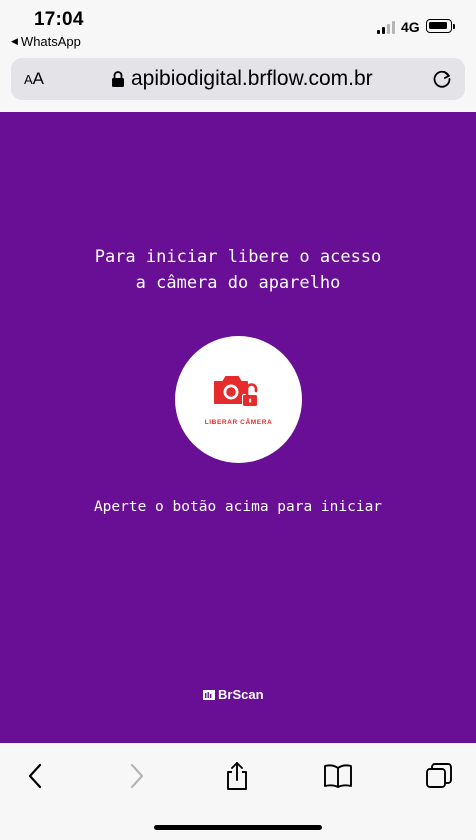  I want to click on forward-button, so click(137, 776).